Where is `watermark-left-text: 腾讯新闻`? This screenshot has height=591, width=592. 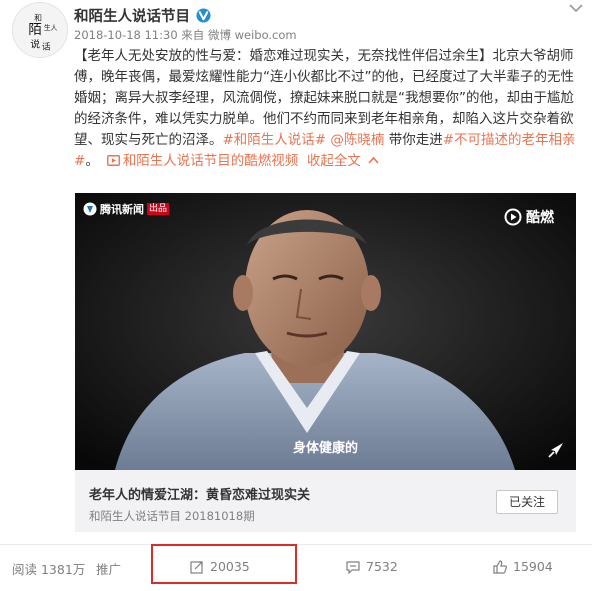
watermark-left-text: 腾讯新闻 is located at coordinates (122, 209).